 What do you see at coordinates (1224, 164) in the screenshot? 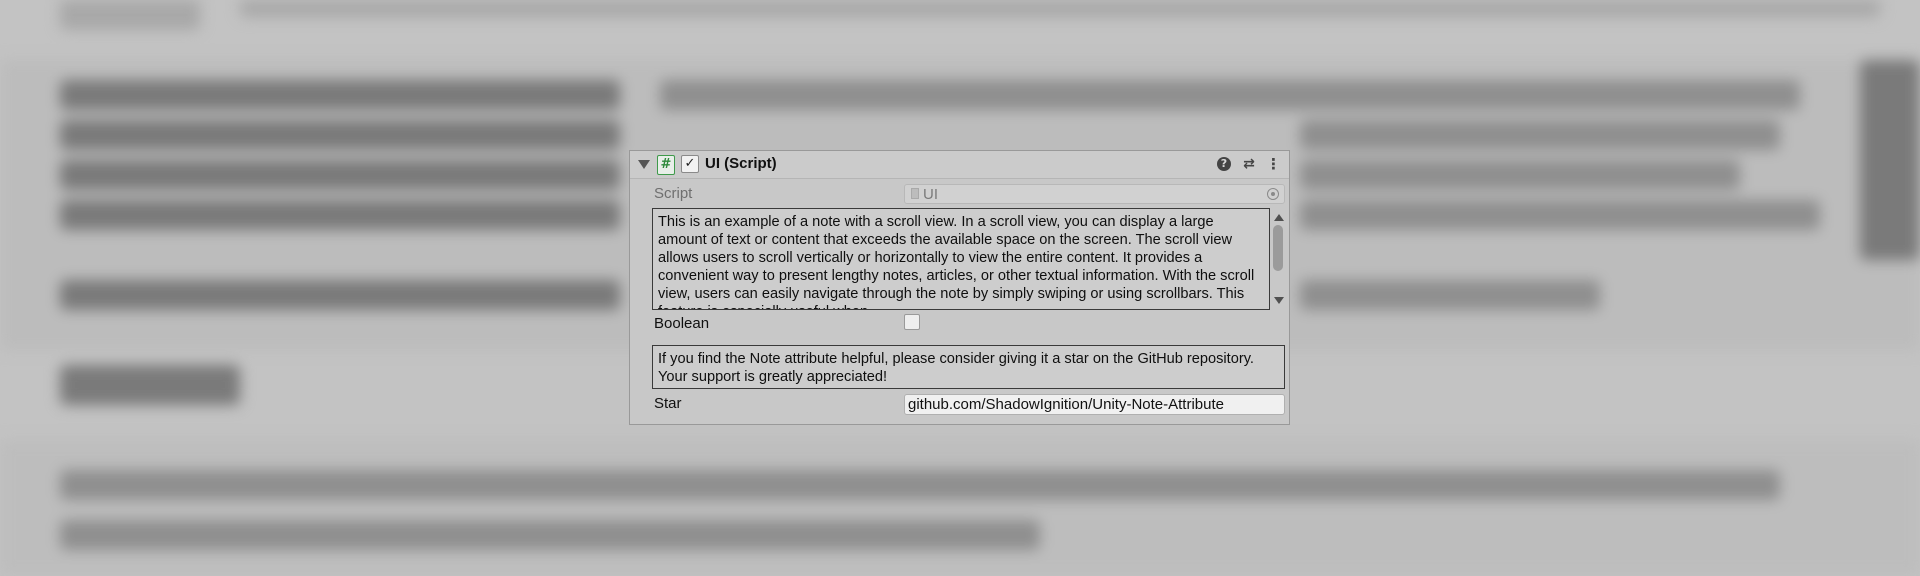
I see `help-icon: ?` at bounding box center [1224, 164].